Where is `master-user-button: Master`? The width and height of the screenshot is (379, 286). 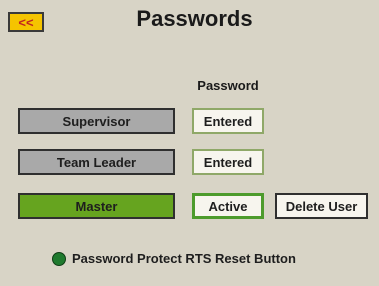 master-user-button: Master is located at coordinates (96, 206).